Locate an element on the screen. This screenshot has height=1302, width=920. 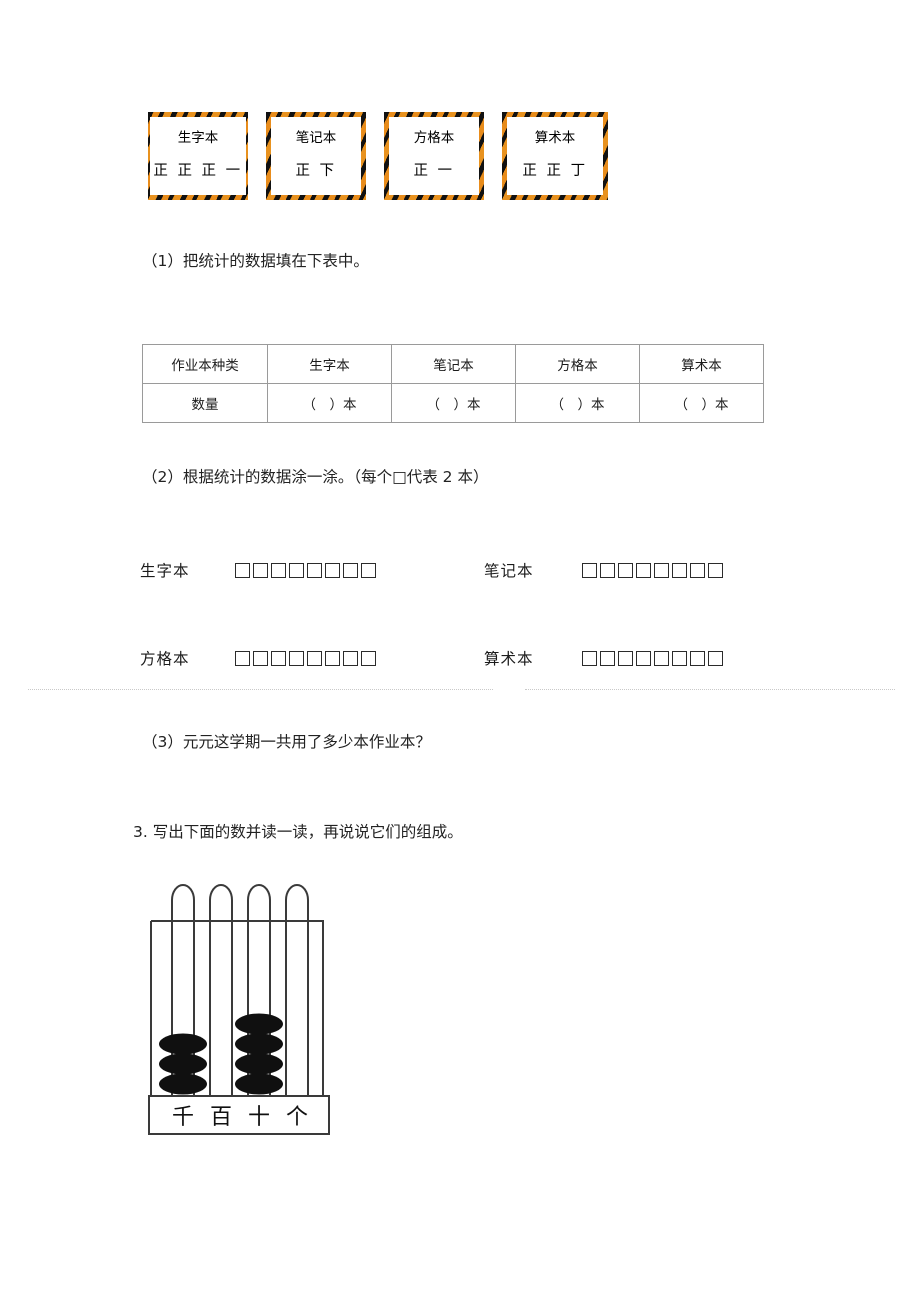
tally-card: 生字本 正 正 正 一 is located at coordinates (198, 156).